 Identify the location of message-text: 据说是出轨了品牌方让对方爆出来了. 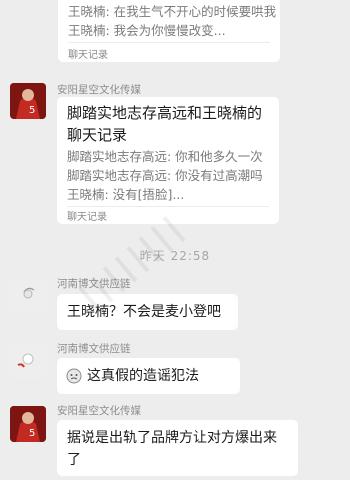
(172, 449).